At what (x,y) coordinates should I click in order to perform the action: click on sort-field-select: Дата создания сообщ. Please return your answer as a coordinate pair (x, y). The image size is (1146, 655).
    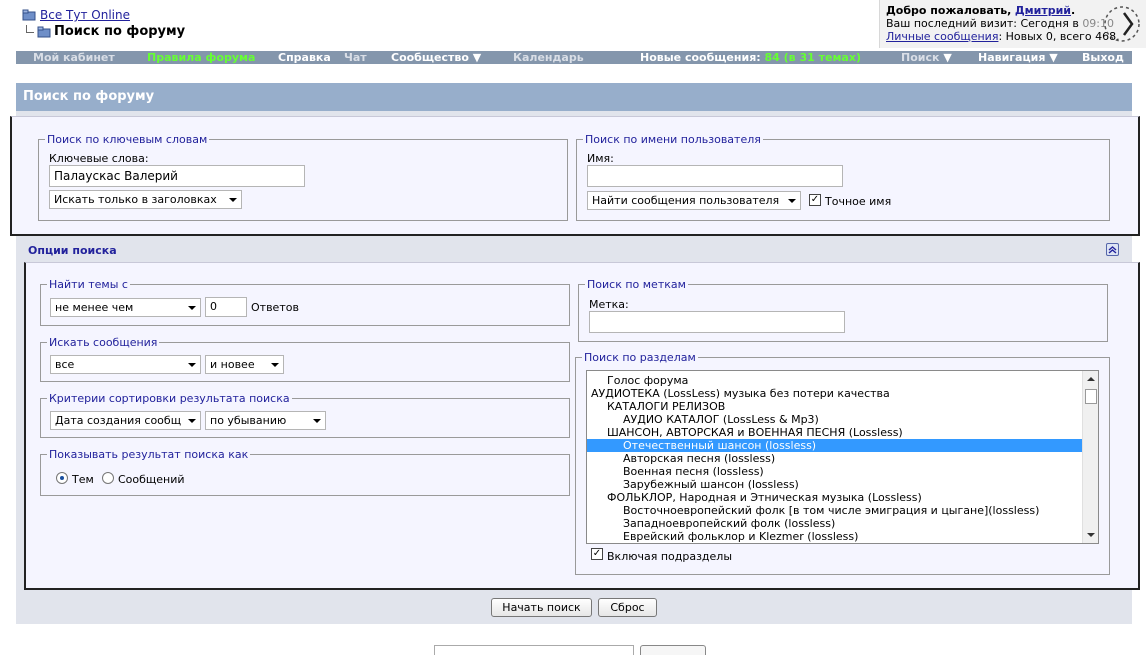
    Looking at the image, I should click on (125, 420).